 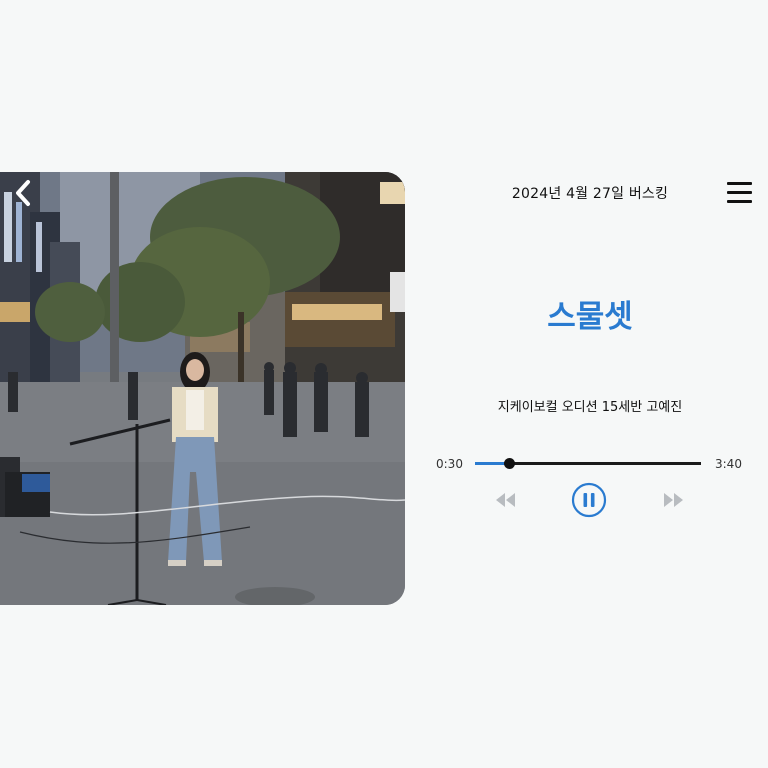 I want to click on back-button, so click(x=23, y=193).